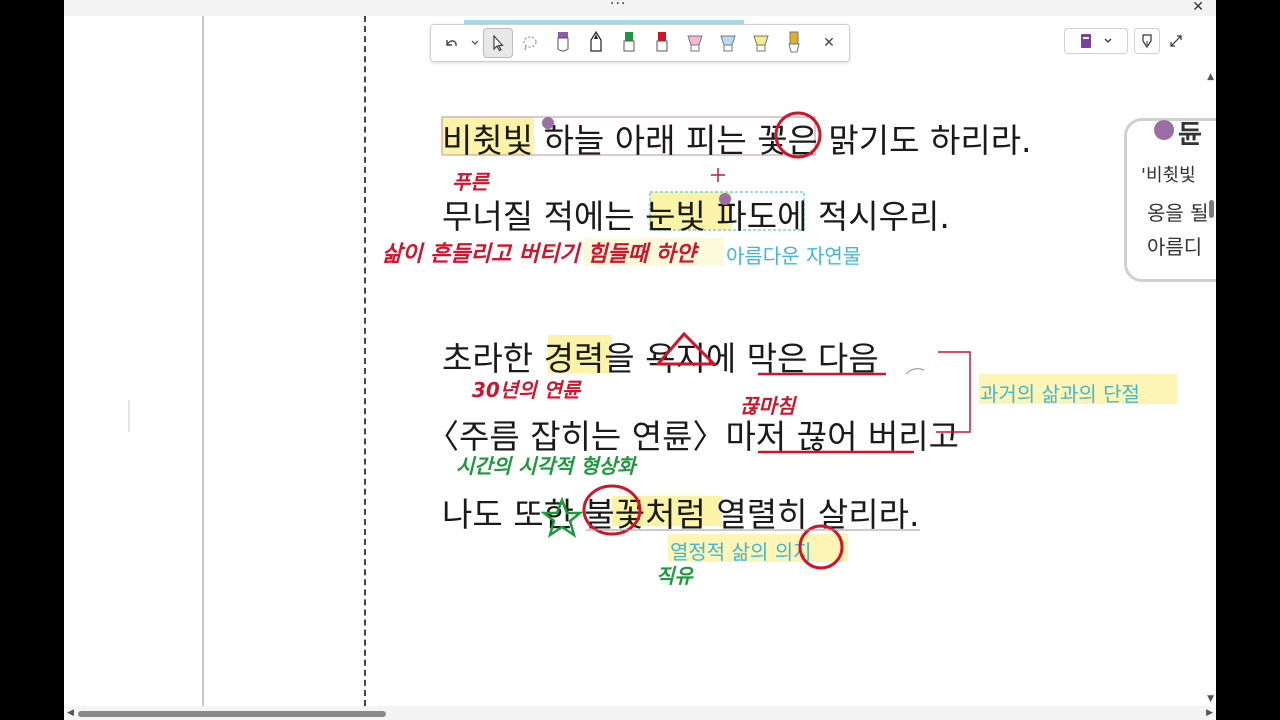 This screenshot has height=720, width=1280. I want to click on scroll-down-icon: ▼, so click(1210, 699).